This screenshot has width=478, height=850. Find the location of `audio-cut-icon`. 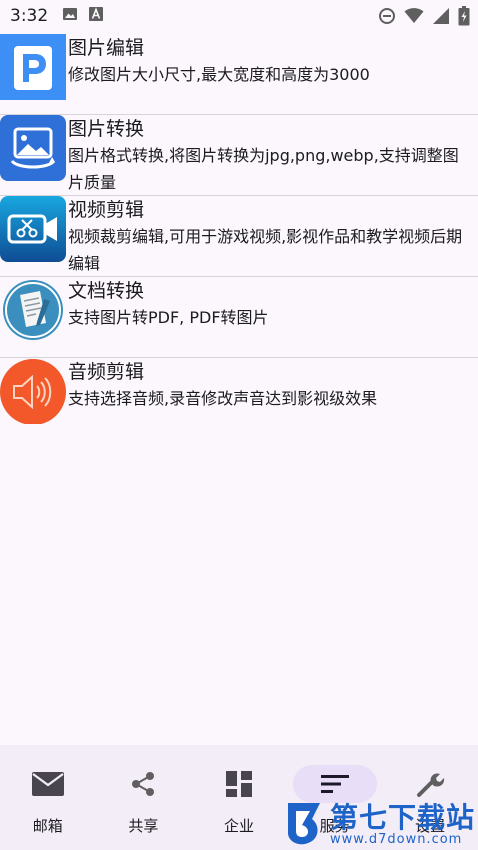

audio-cut-icon is located at coordinates (33, 391).